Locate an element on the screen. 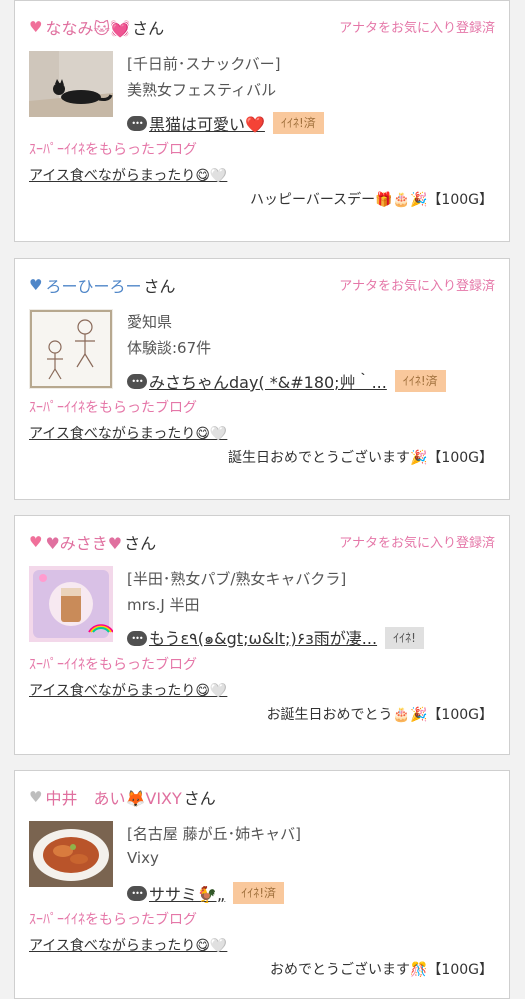 This screenshot has width=525, height=999. sender-name: 中井 あい🦊VIXY is located at coordinates (113, 797).